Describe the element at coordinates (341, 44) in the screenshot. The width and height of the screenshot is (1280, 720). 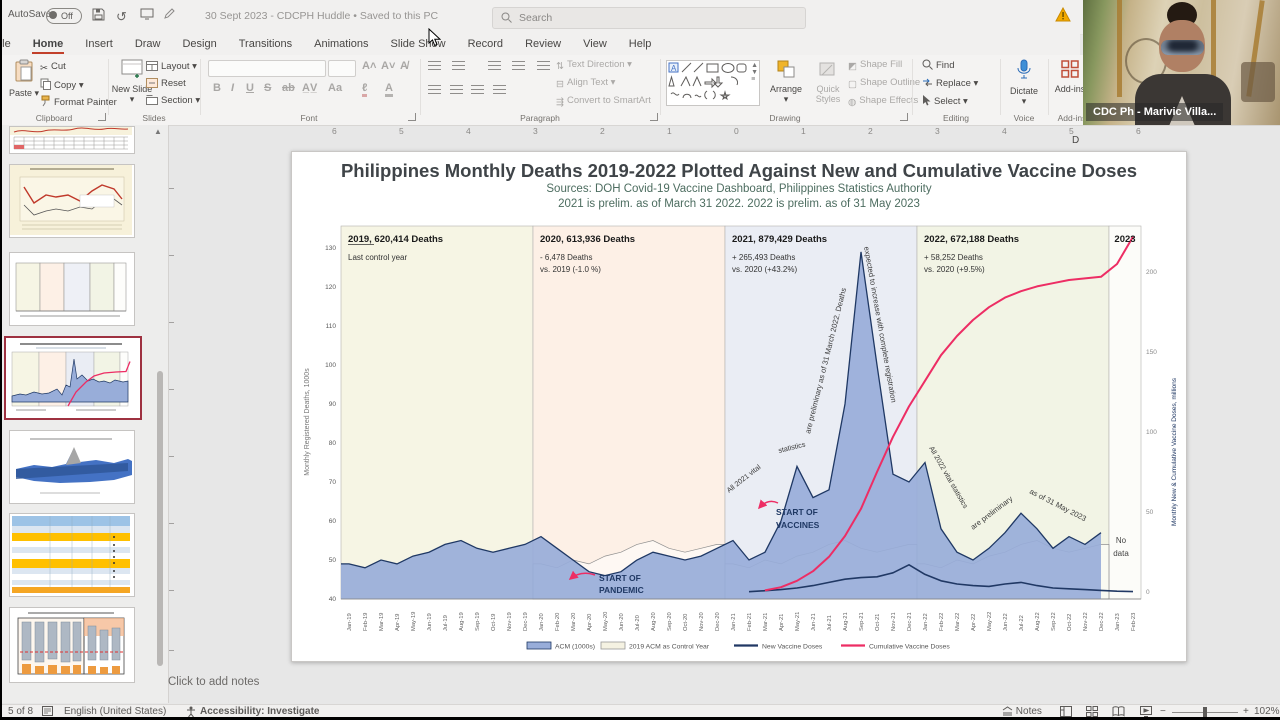
I see `tab-animations: Animations` at that location.